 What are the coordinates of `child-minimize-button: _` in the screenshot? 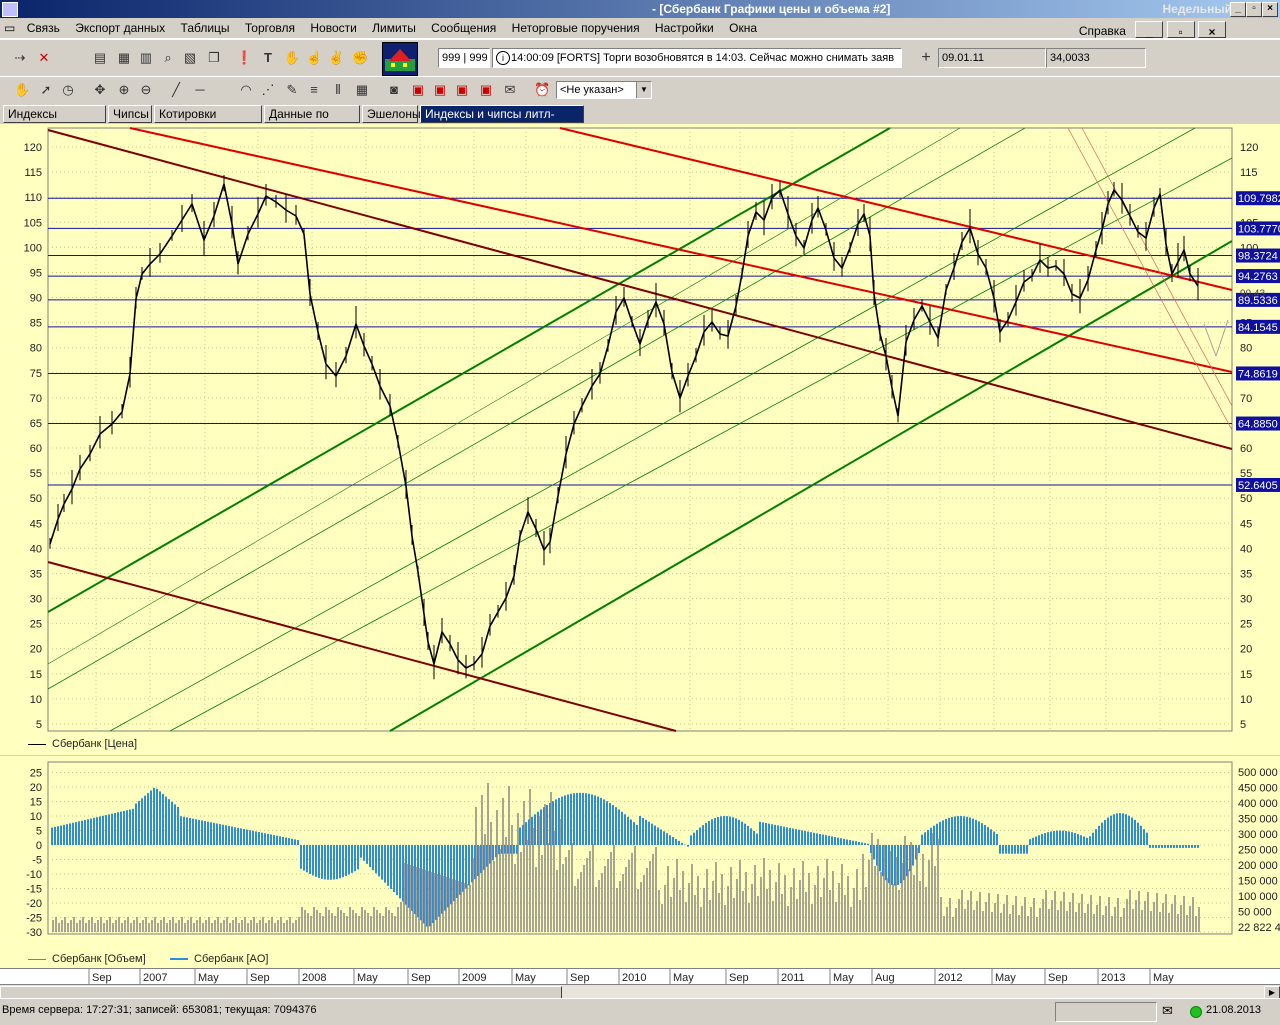 It's located at (1149, 30).